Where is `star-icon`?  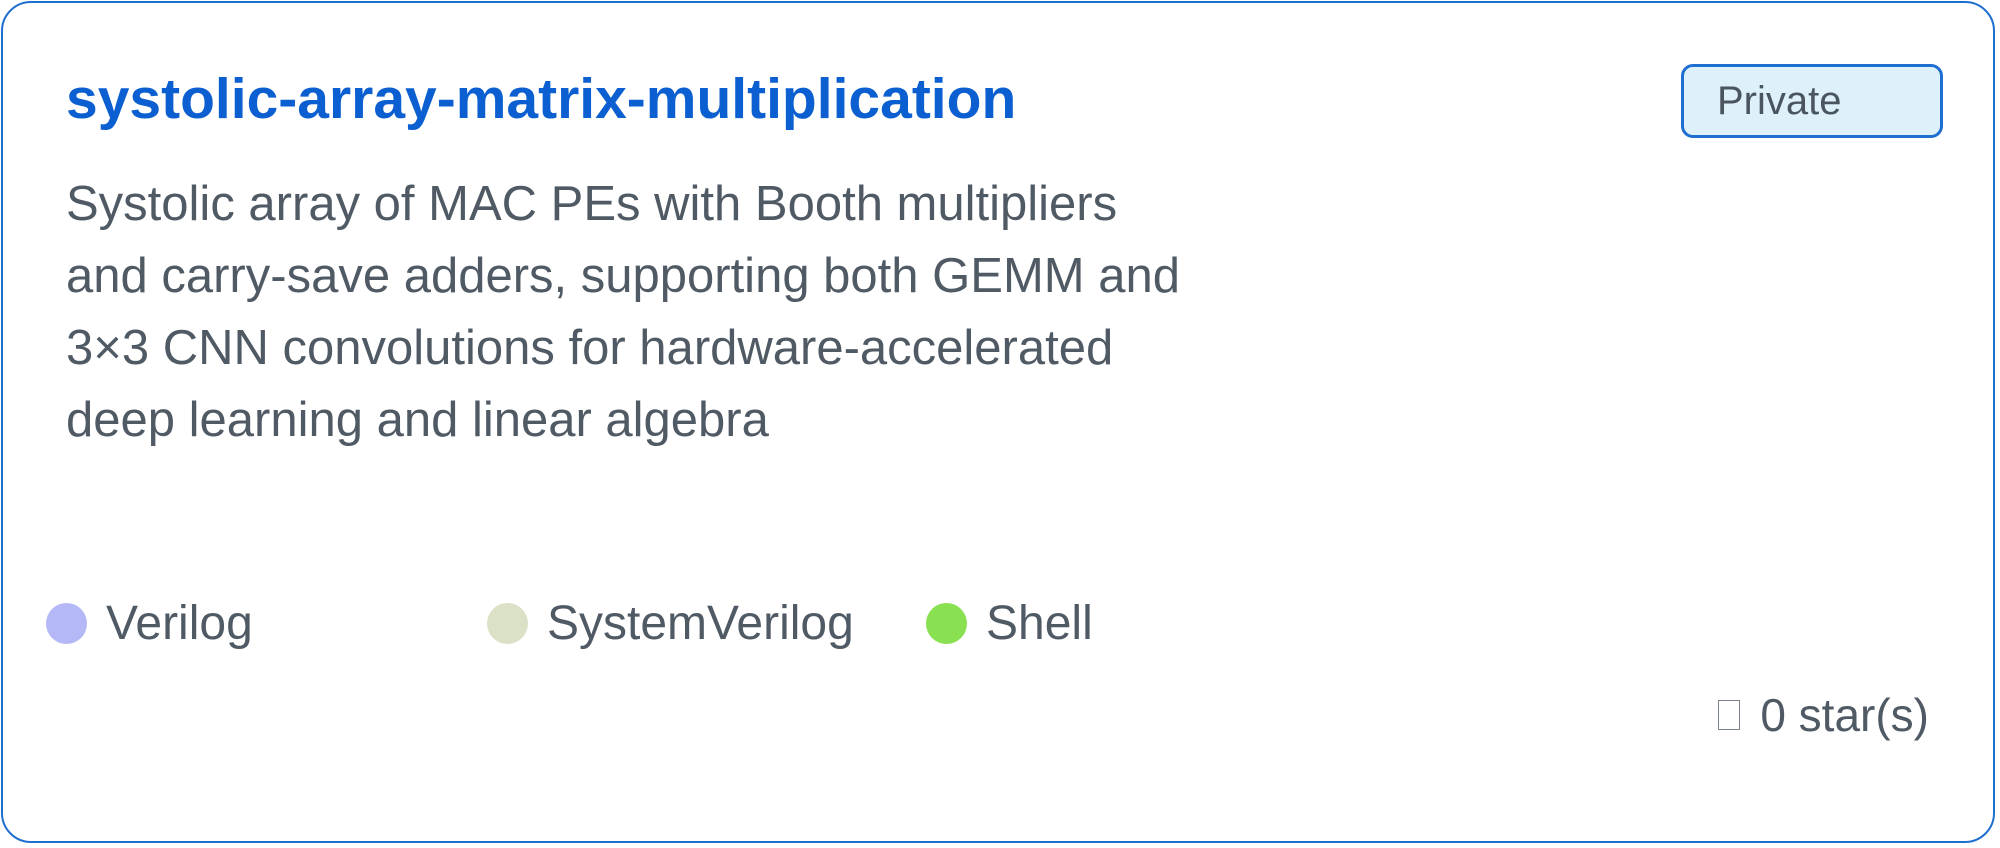
star-icon is located at coordinates (1729, 715).